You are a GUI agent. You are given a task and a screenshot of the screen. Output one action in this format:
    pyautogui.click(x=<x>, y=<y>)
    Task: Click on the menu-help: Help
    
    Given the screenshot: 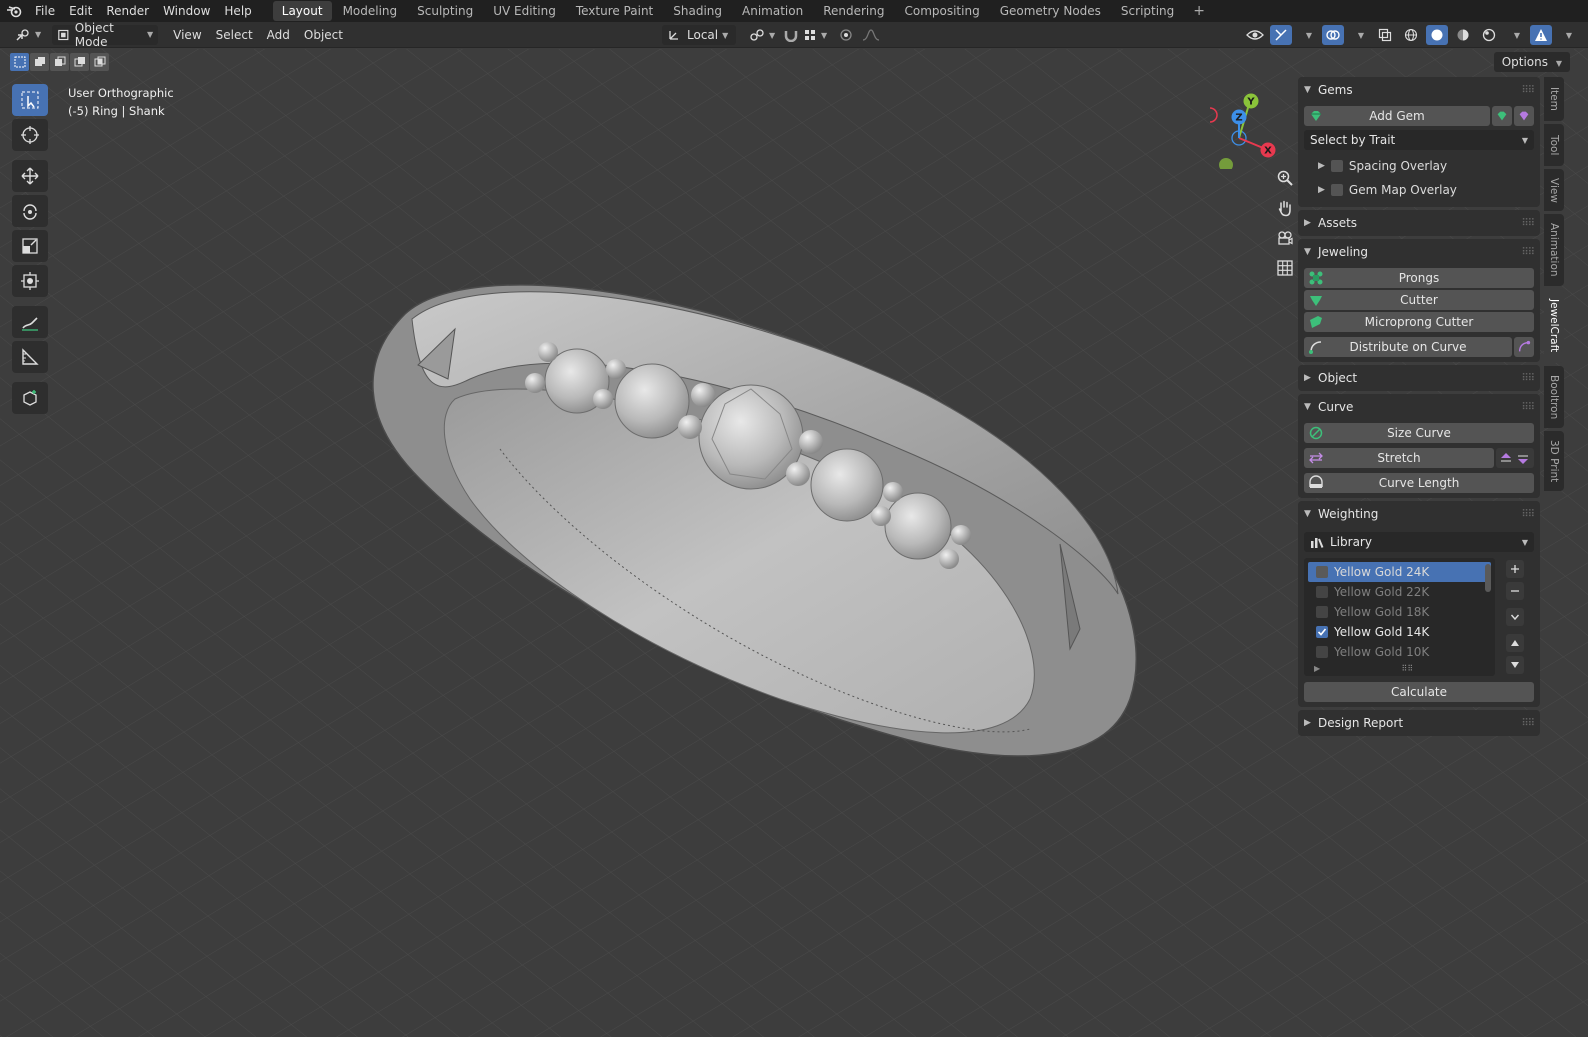 What is the action you would take?
    pyautogui.click(x=237, y=11)
    